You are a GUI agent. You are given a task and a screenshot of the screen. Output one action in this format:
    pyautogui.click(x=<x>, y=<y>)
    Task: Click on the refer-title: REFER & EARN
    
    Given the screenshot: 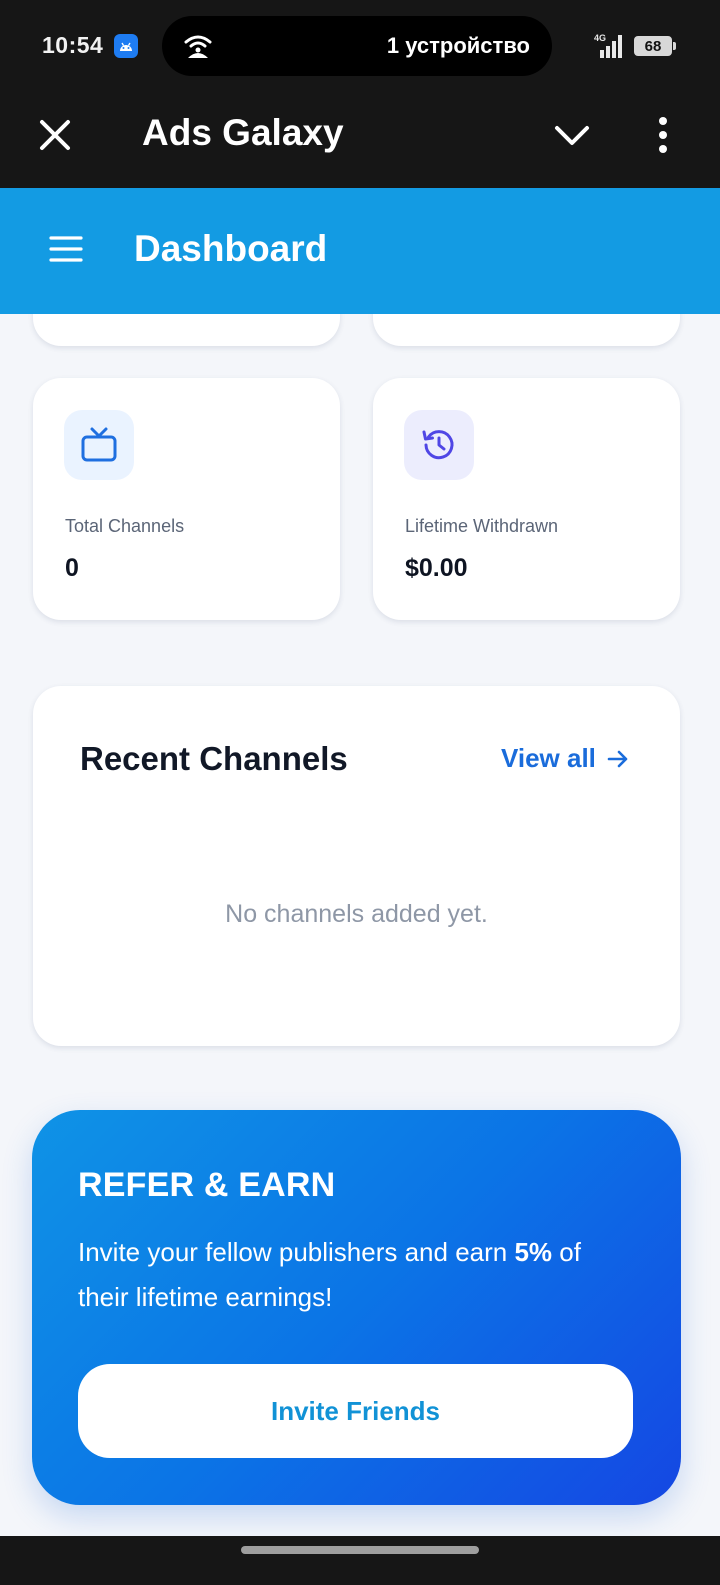 What is the action you would take?
    pyautogui.click(x=207, y=1185)
    